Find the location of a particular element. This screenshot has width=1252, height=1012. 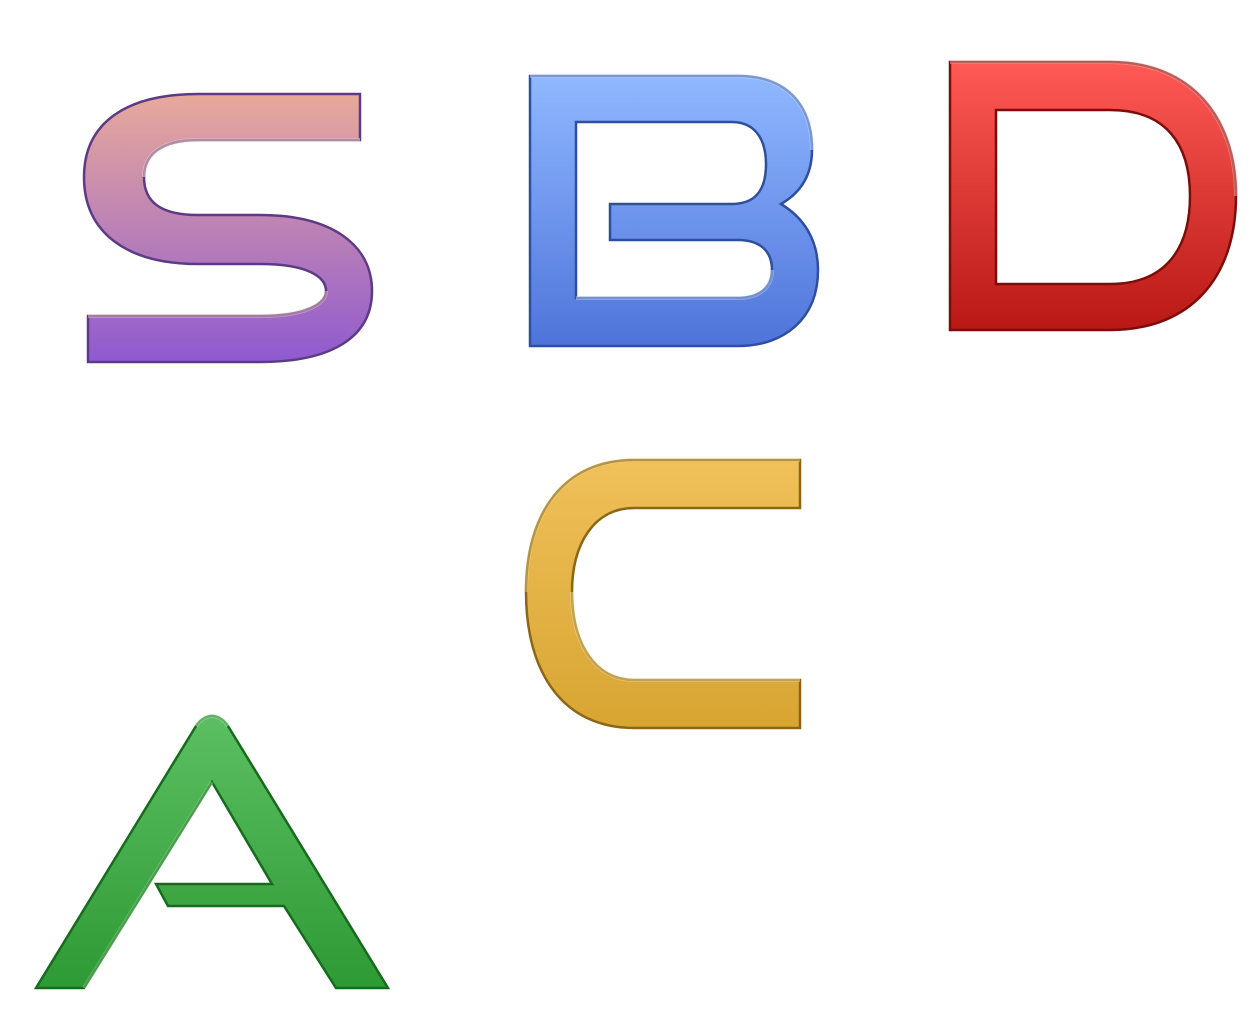

letter-s-tile: S is located at coordinates (230, 230).